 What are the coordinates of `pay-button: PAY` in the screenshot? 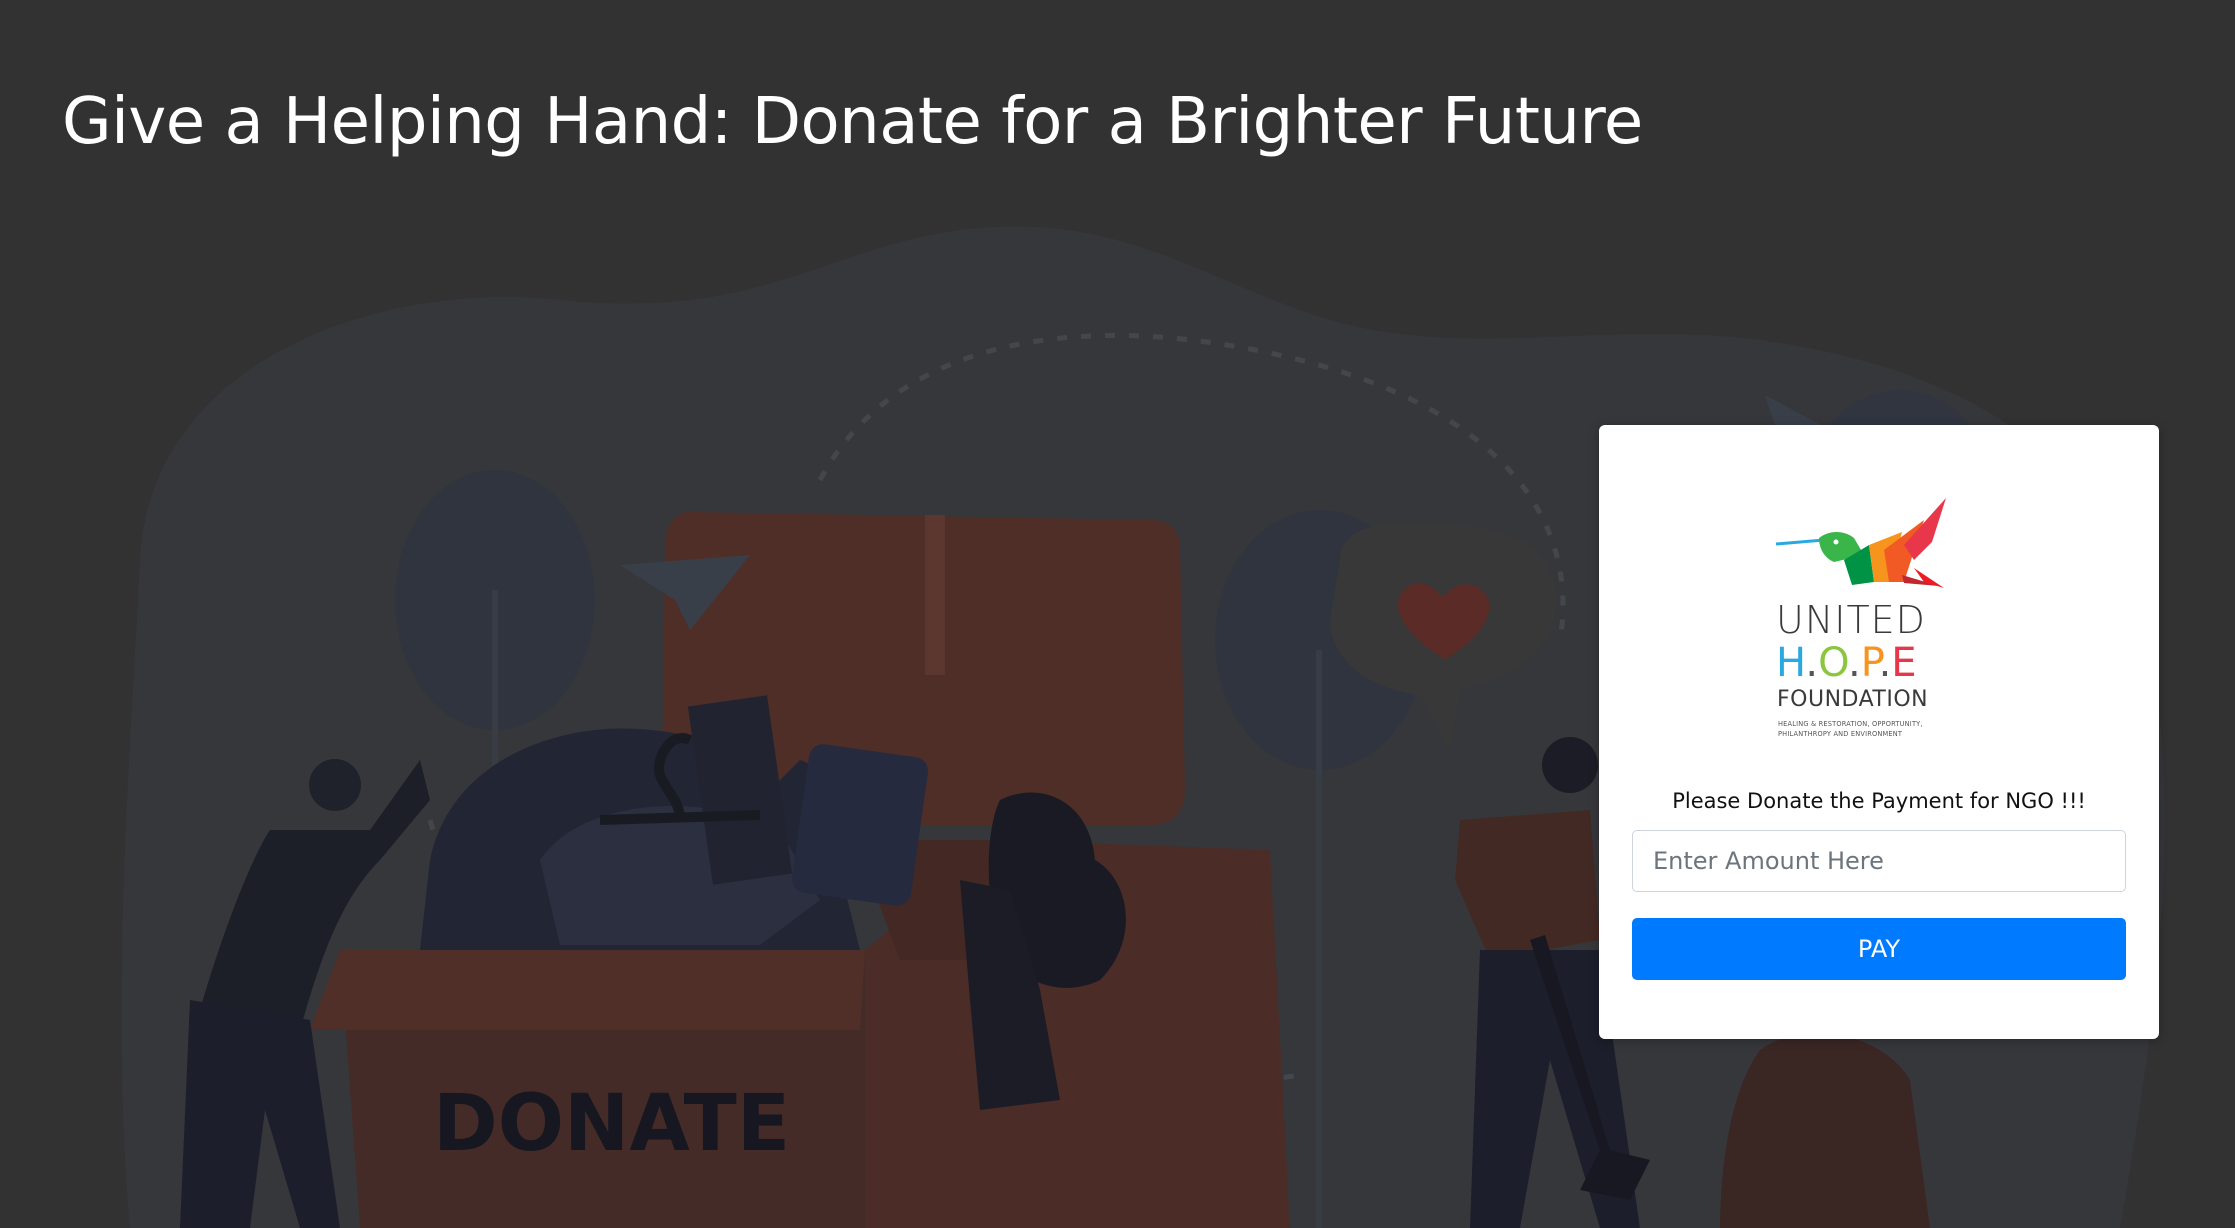 It's located at (1879, 949).